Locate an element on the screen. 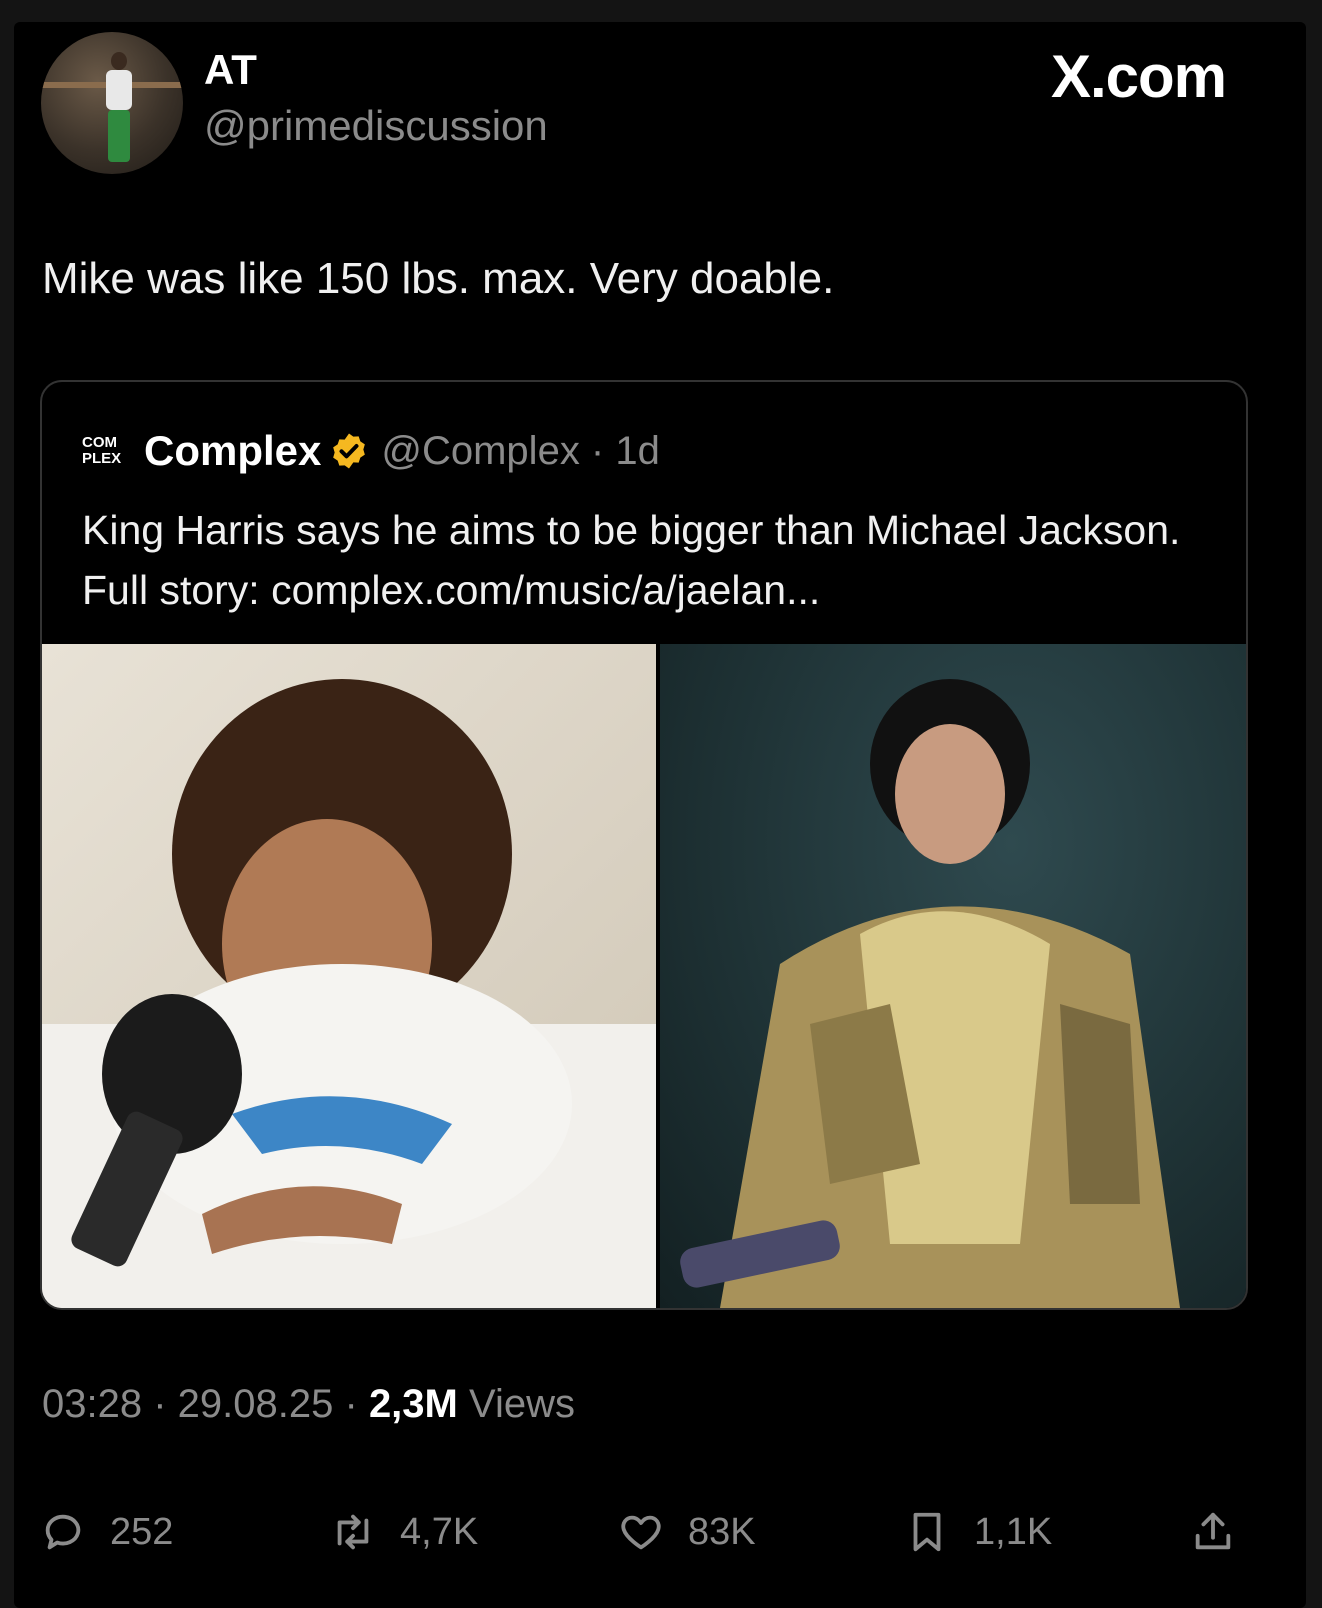 This screenshot has height=1608, width=1322. share-button is located at coordinates (1225, 1532).